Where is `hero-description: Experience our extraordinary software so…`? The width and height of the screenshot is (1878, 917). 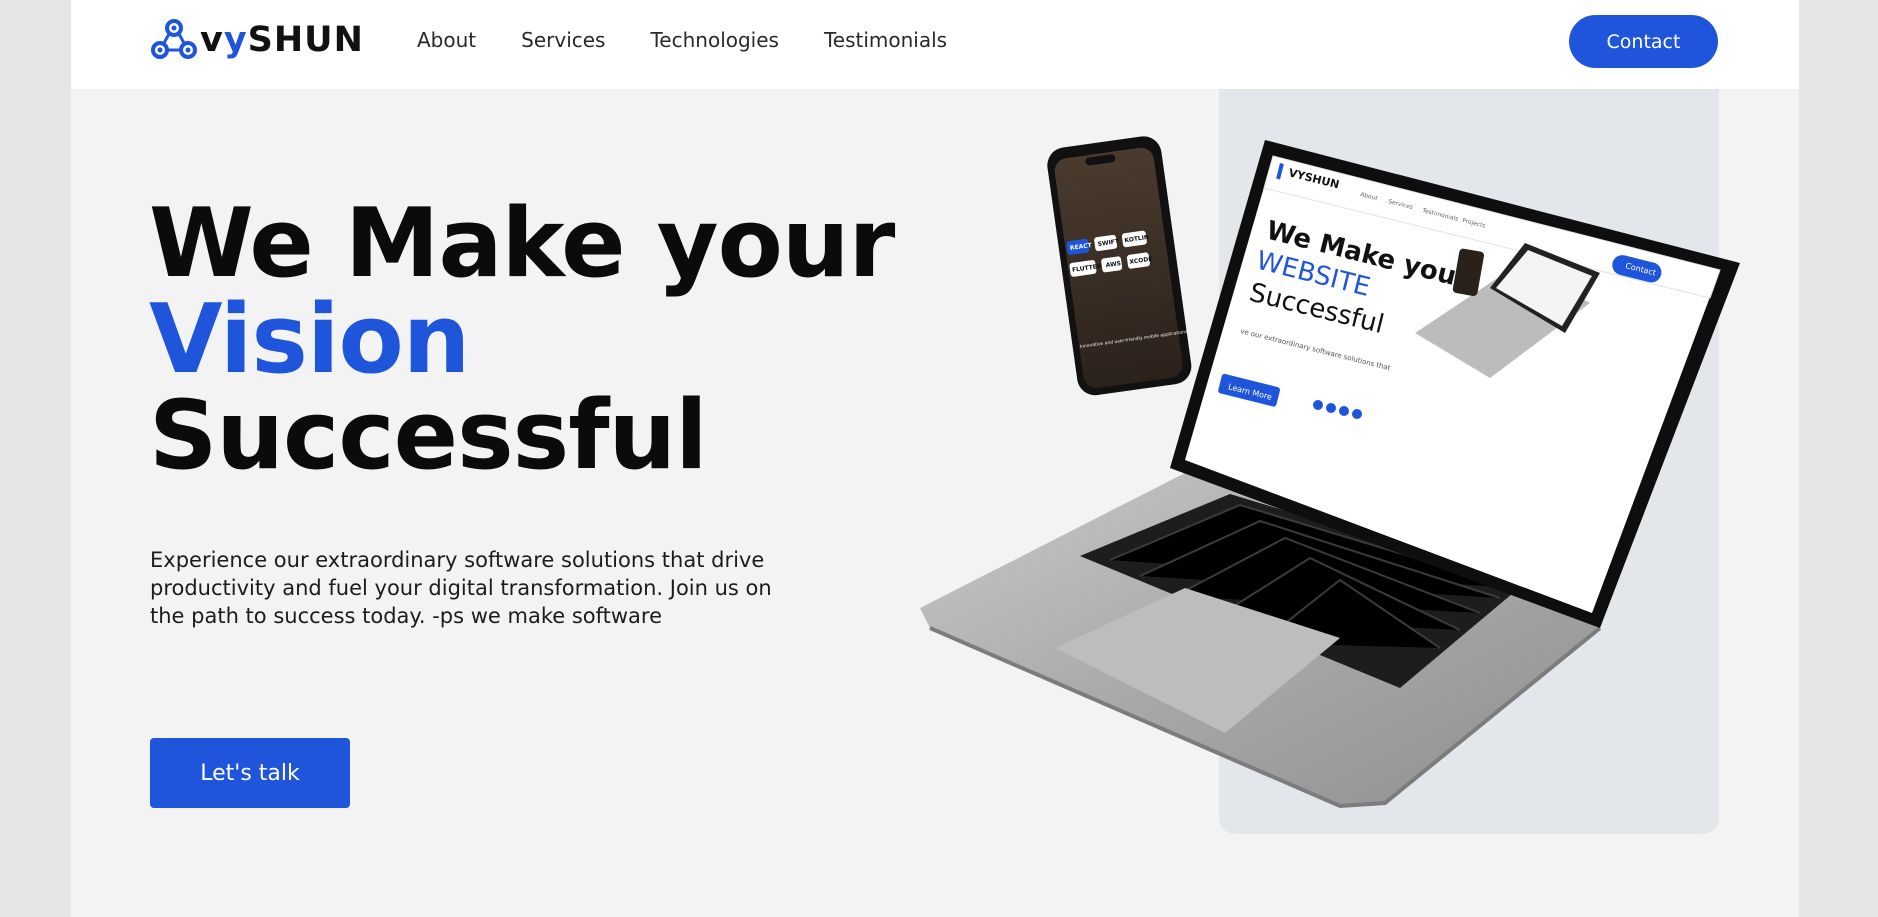
hero-description: Experience our extraordinary software so… is located at coordinates (461, 588).